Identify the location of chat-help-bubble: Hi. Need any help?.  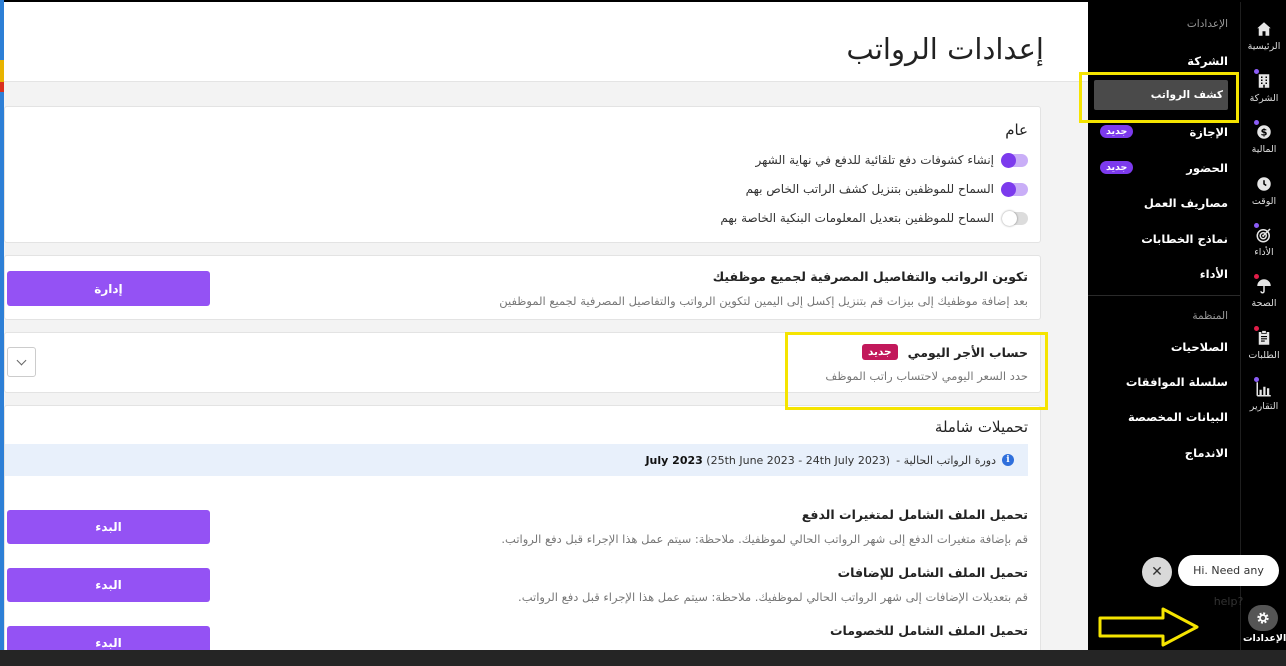
(1228, 581).